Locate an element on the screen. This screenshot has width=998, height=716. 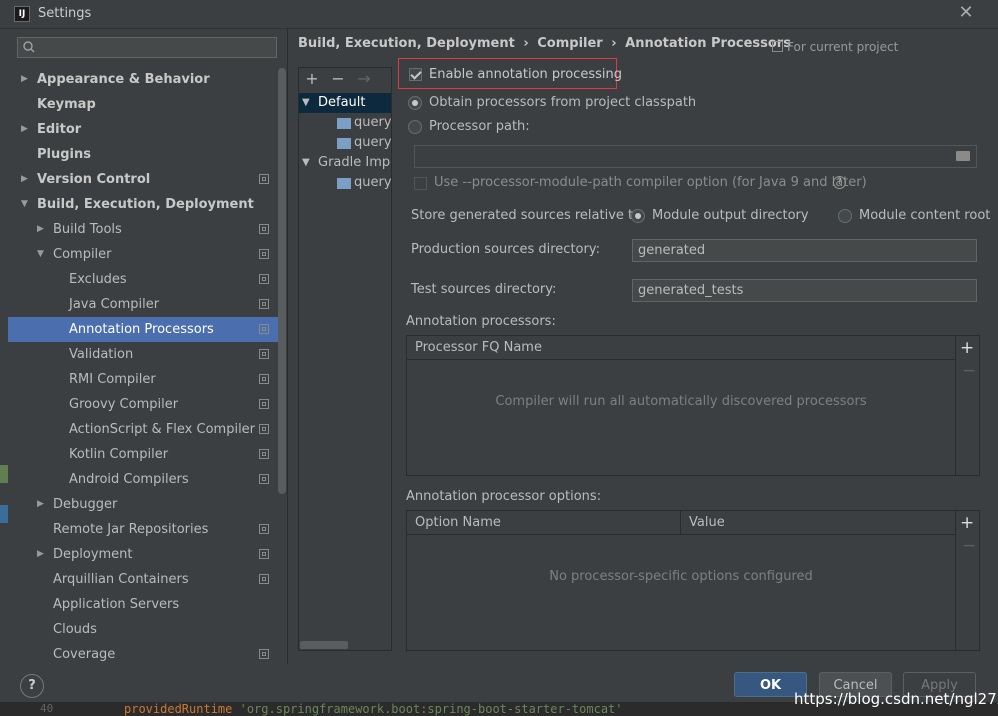
processor-path-label: Processor path: is located at coordinates (479, 126).